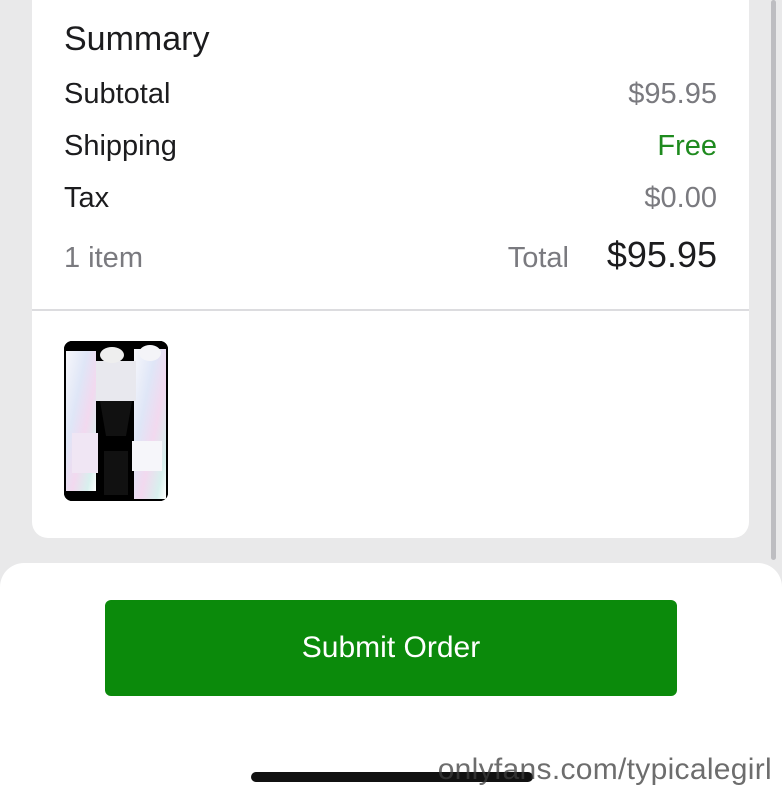  What do you see at coordinates (391, 648) in the screenshot?
I see `submit-order-button: Submit Order` at bounding box center [391, 648].